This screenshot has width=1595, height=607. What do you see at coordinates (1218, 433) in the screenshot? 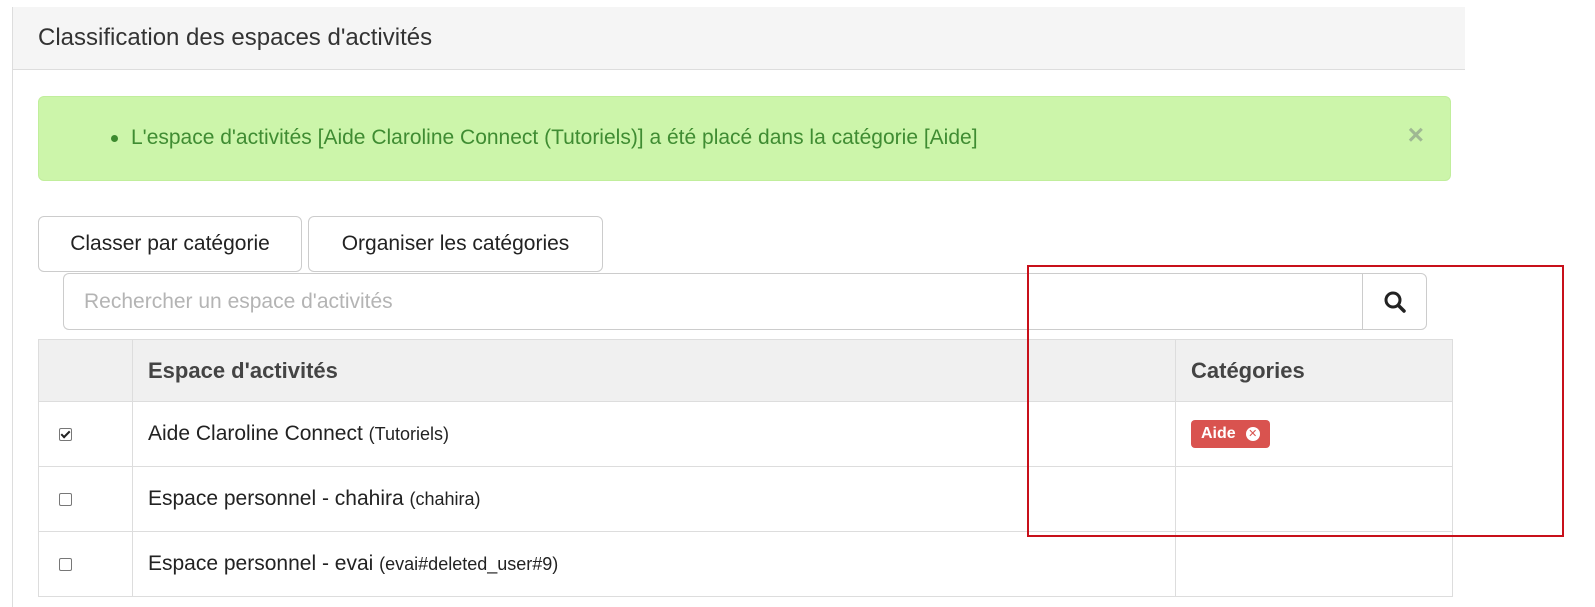
I see `category-label: Aide` at bounding box center [1218, 433].